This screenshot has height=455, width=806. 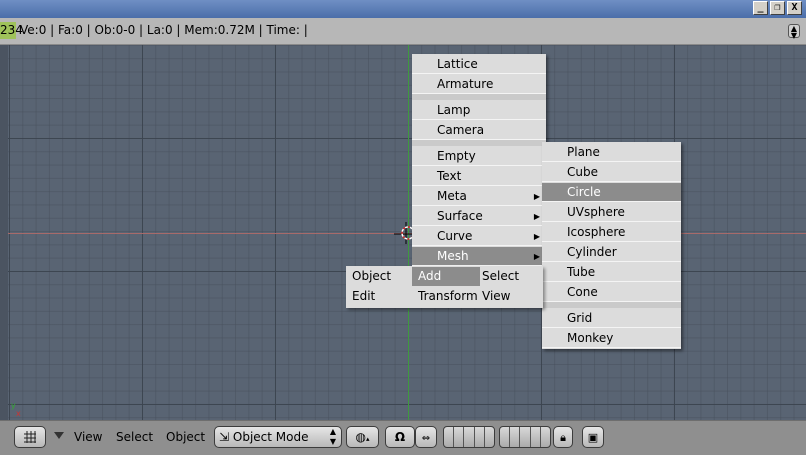 I want to click on menu-item-label: Lamp, so click(x=454, y=110).